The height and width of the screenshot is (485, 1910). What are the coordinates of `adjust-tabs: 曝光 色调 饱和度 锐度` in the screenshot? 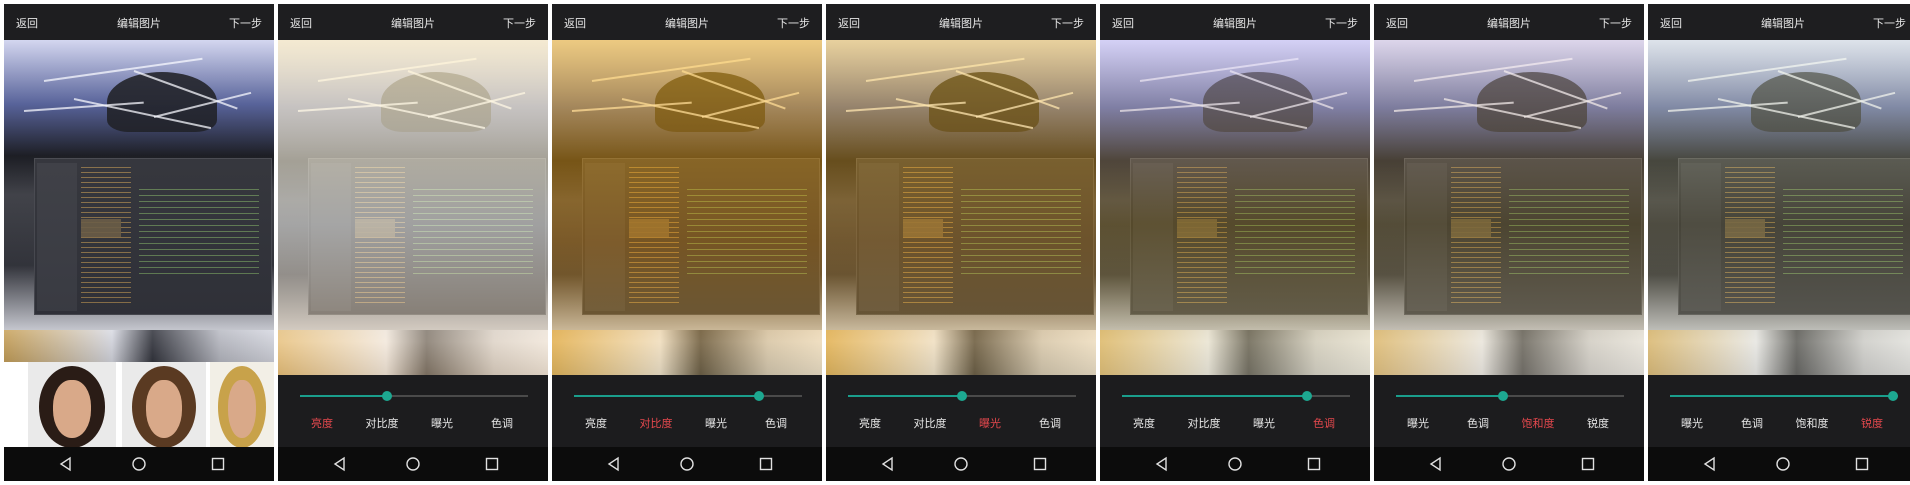 It's located at (1509, 424).